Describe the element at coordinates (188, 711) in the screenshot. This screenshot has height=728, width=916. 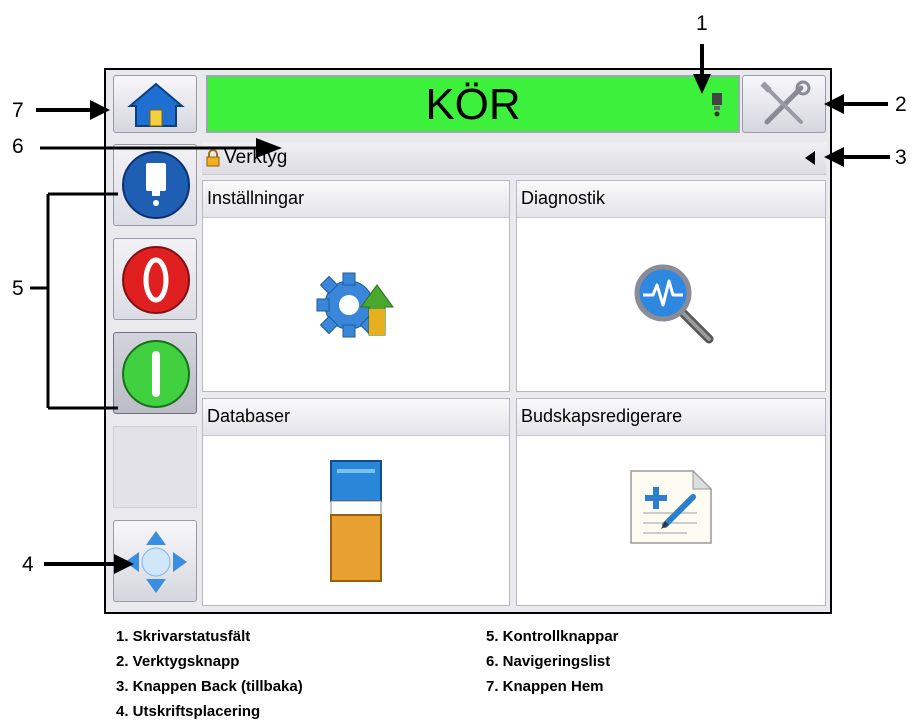
I see `legend-item: 4. Utskriftsplacering` at that location.